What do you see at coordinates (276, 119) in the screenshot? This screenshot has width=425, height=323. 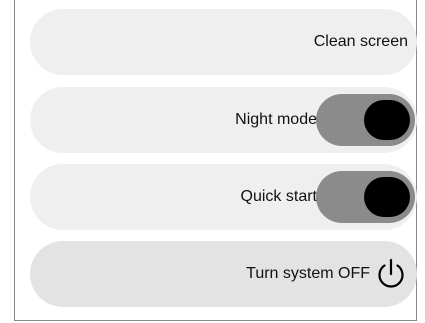 I see `night-mode-label: Night mode` at bounding box center [276, 119].